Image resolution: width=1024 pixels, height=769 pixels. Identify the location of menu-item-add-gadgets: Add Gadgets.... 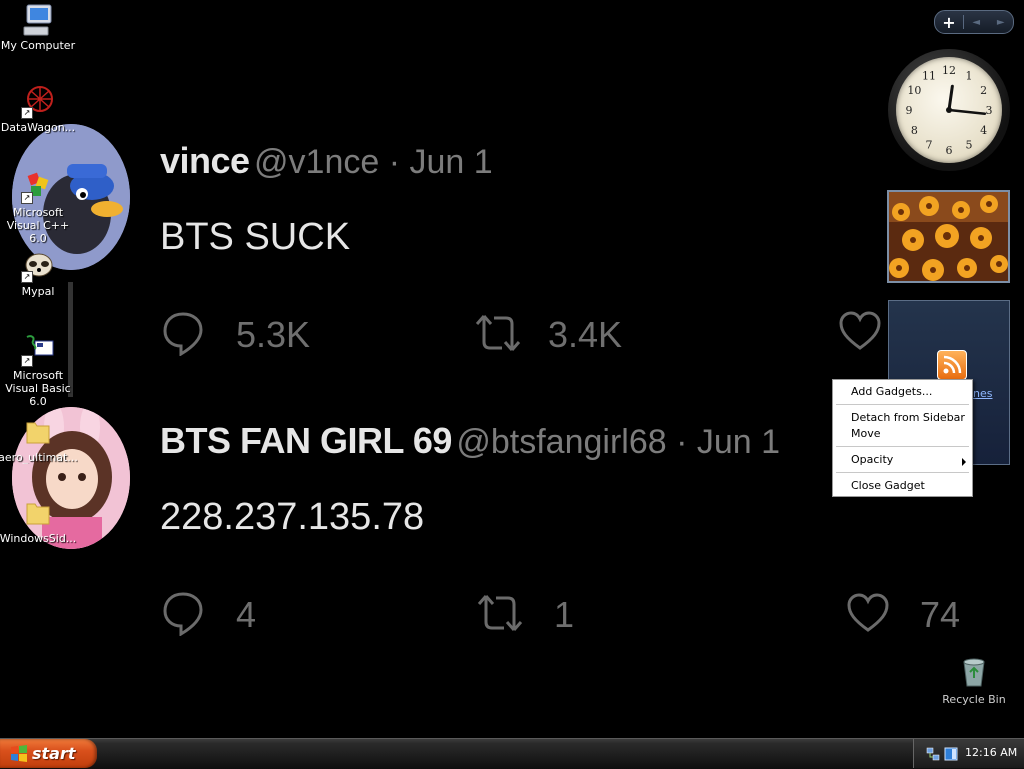
(891, 392).